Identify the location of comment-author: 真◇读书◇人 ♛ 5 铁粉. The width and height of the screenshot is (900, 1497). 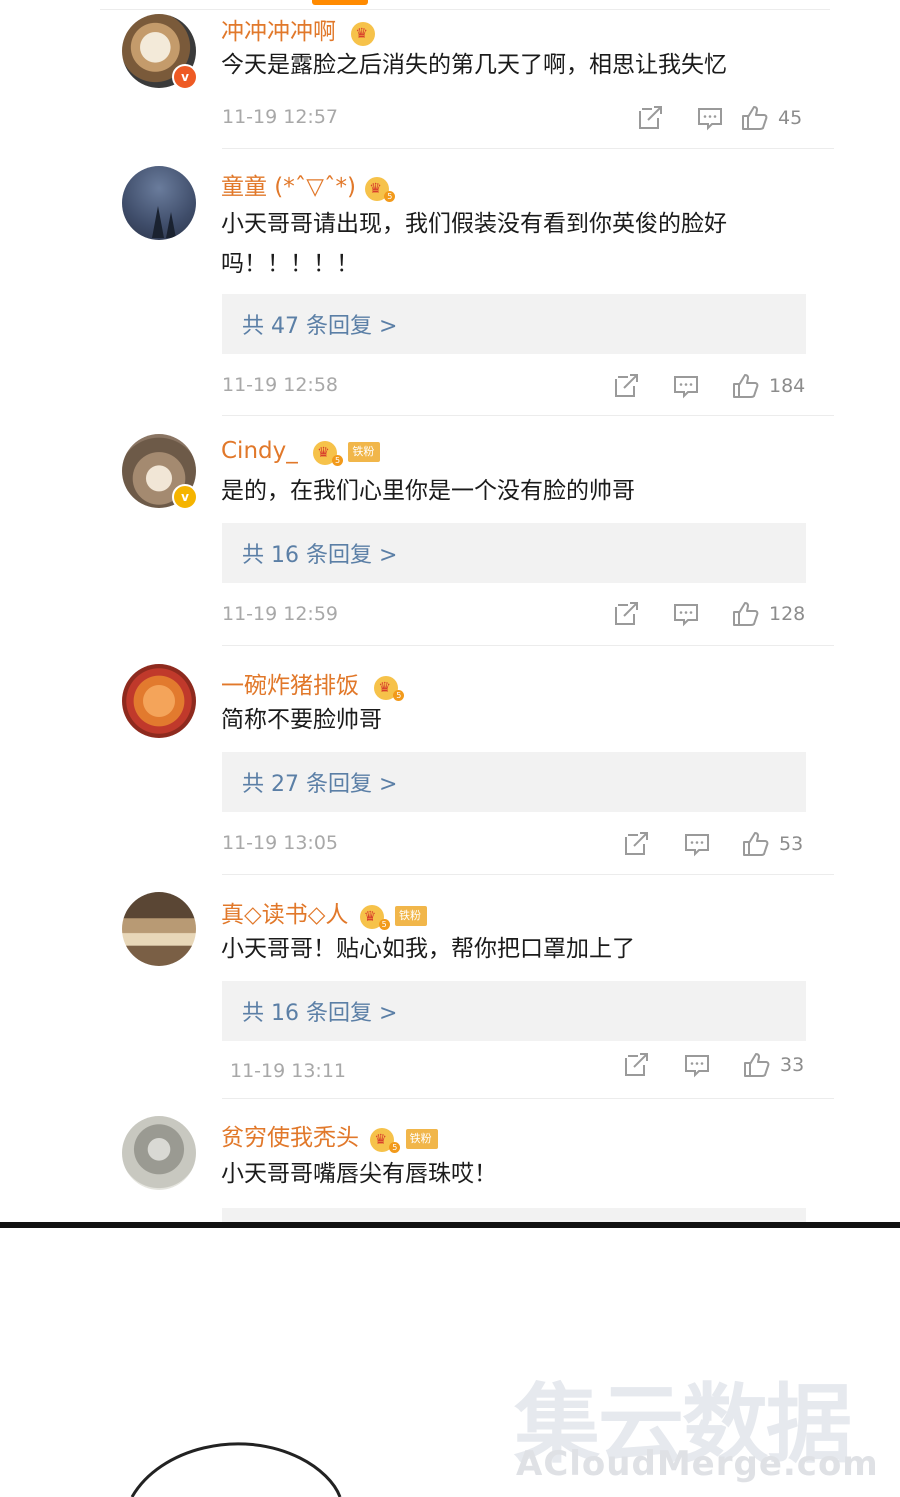
(324, 912).